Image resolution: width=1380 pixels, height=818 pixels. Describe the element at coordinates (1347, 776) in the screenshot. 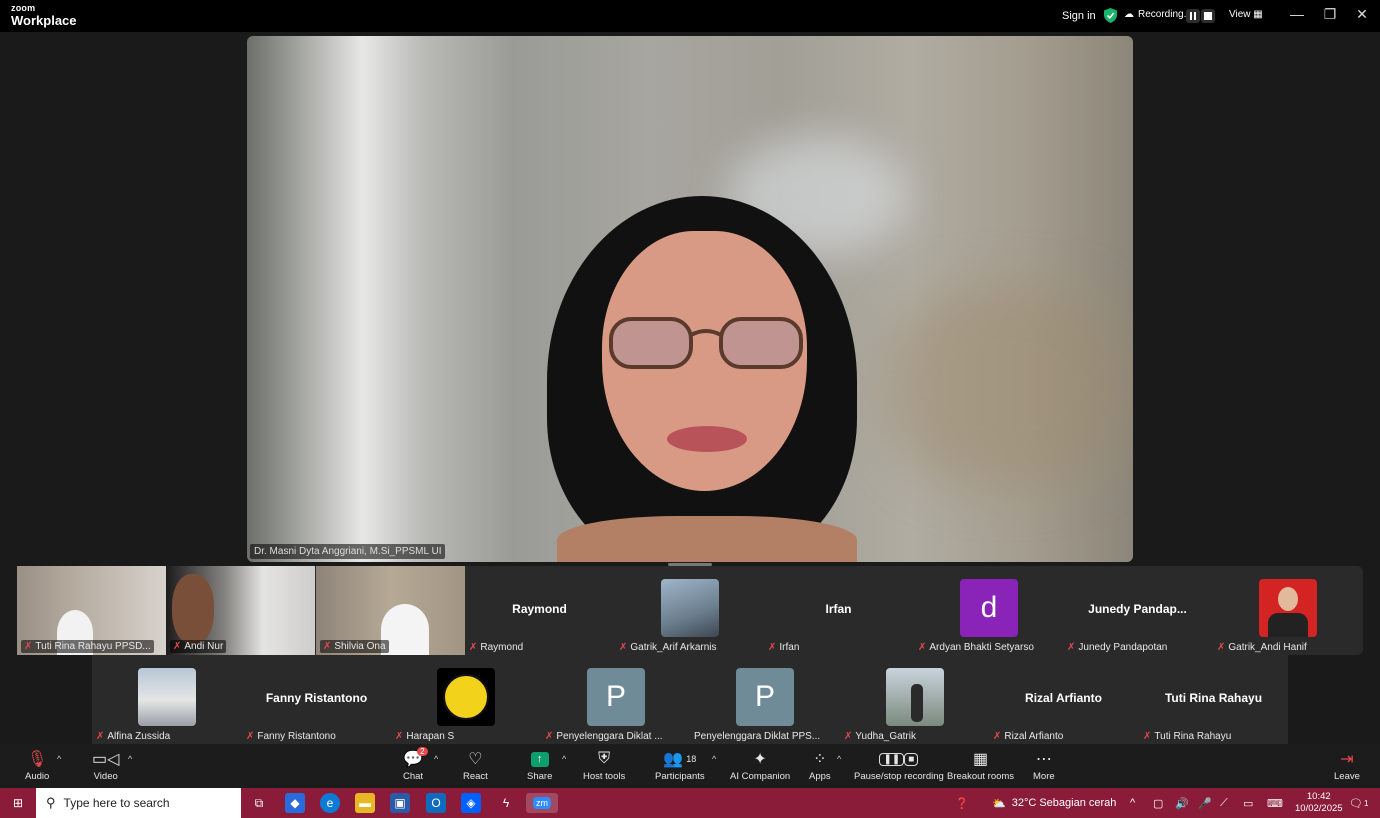

I see `leave-label: Leave` at that location.